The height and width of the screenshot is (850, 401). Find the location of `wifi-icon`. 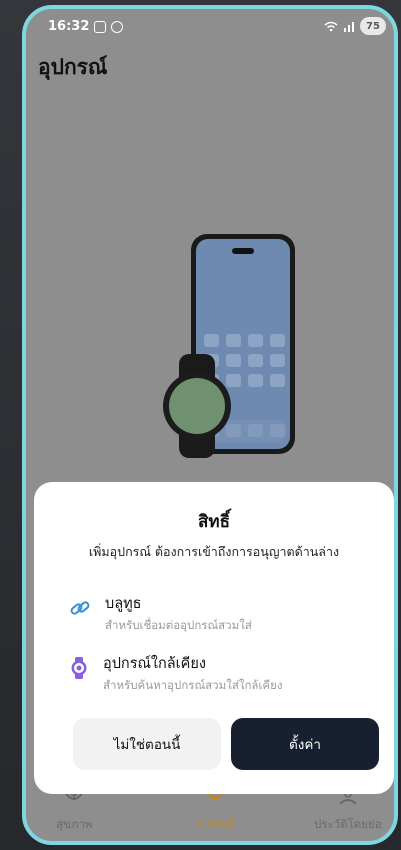

wifi-icon is located at coordinates (331, 26).